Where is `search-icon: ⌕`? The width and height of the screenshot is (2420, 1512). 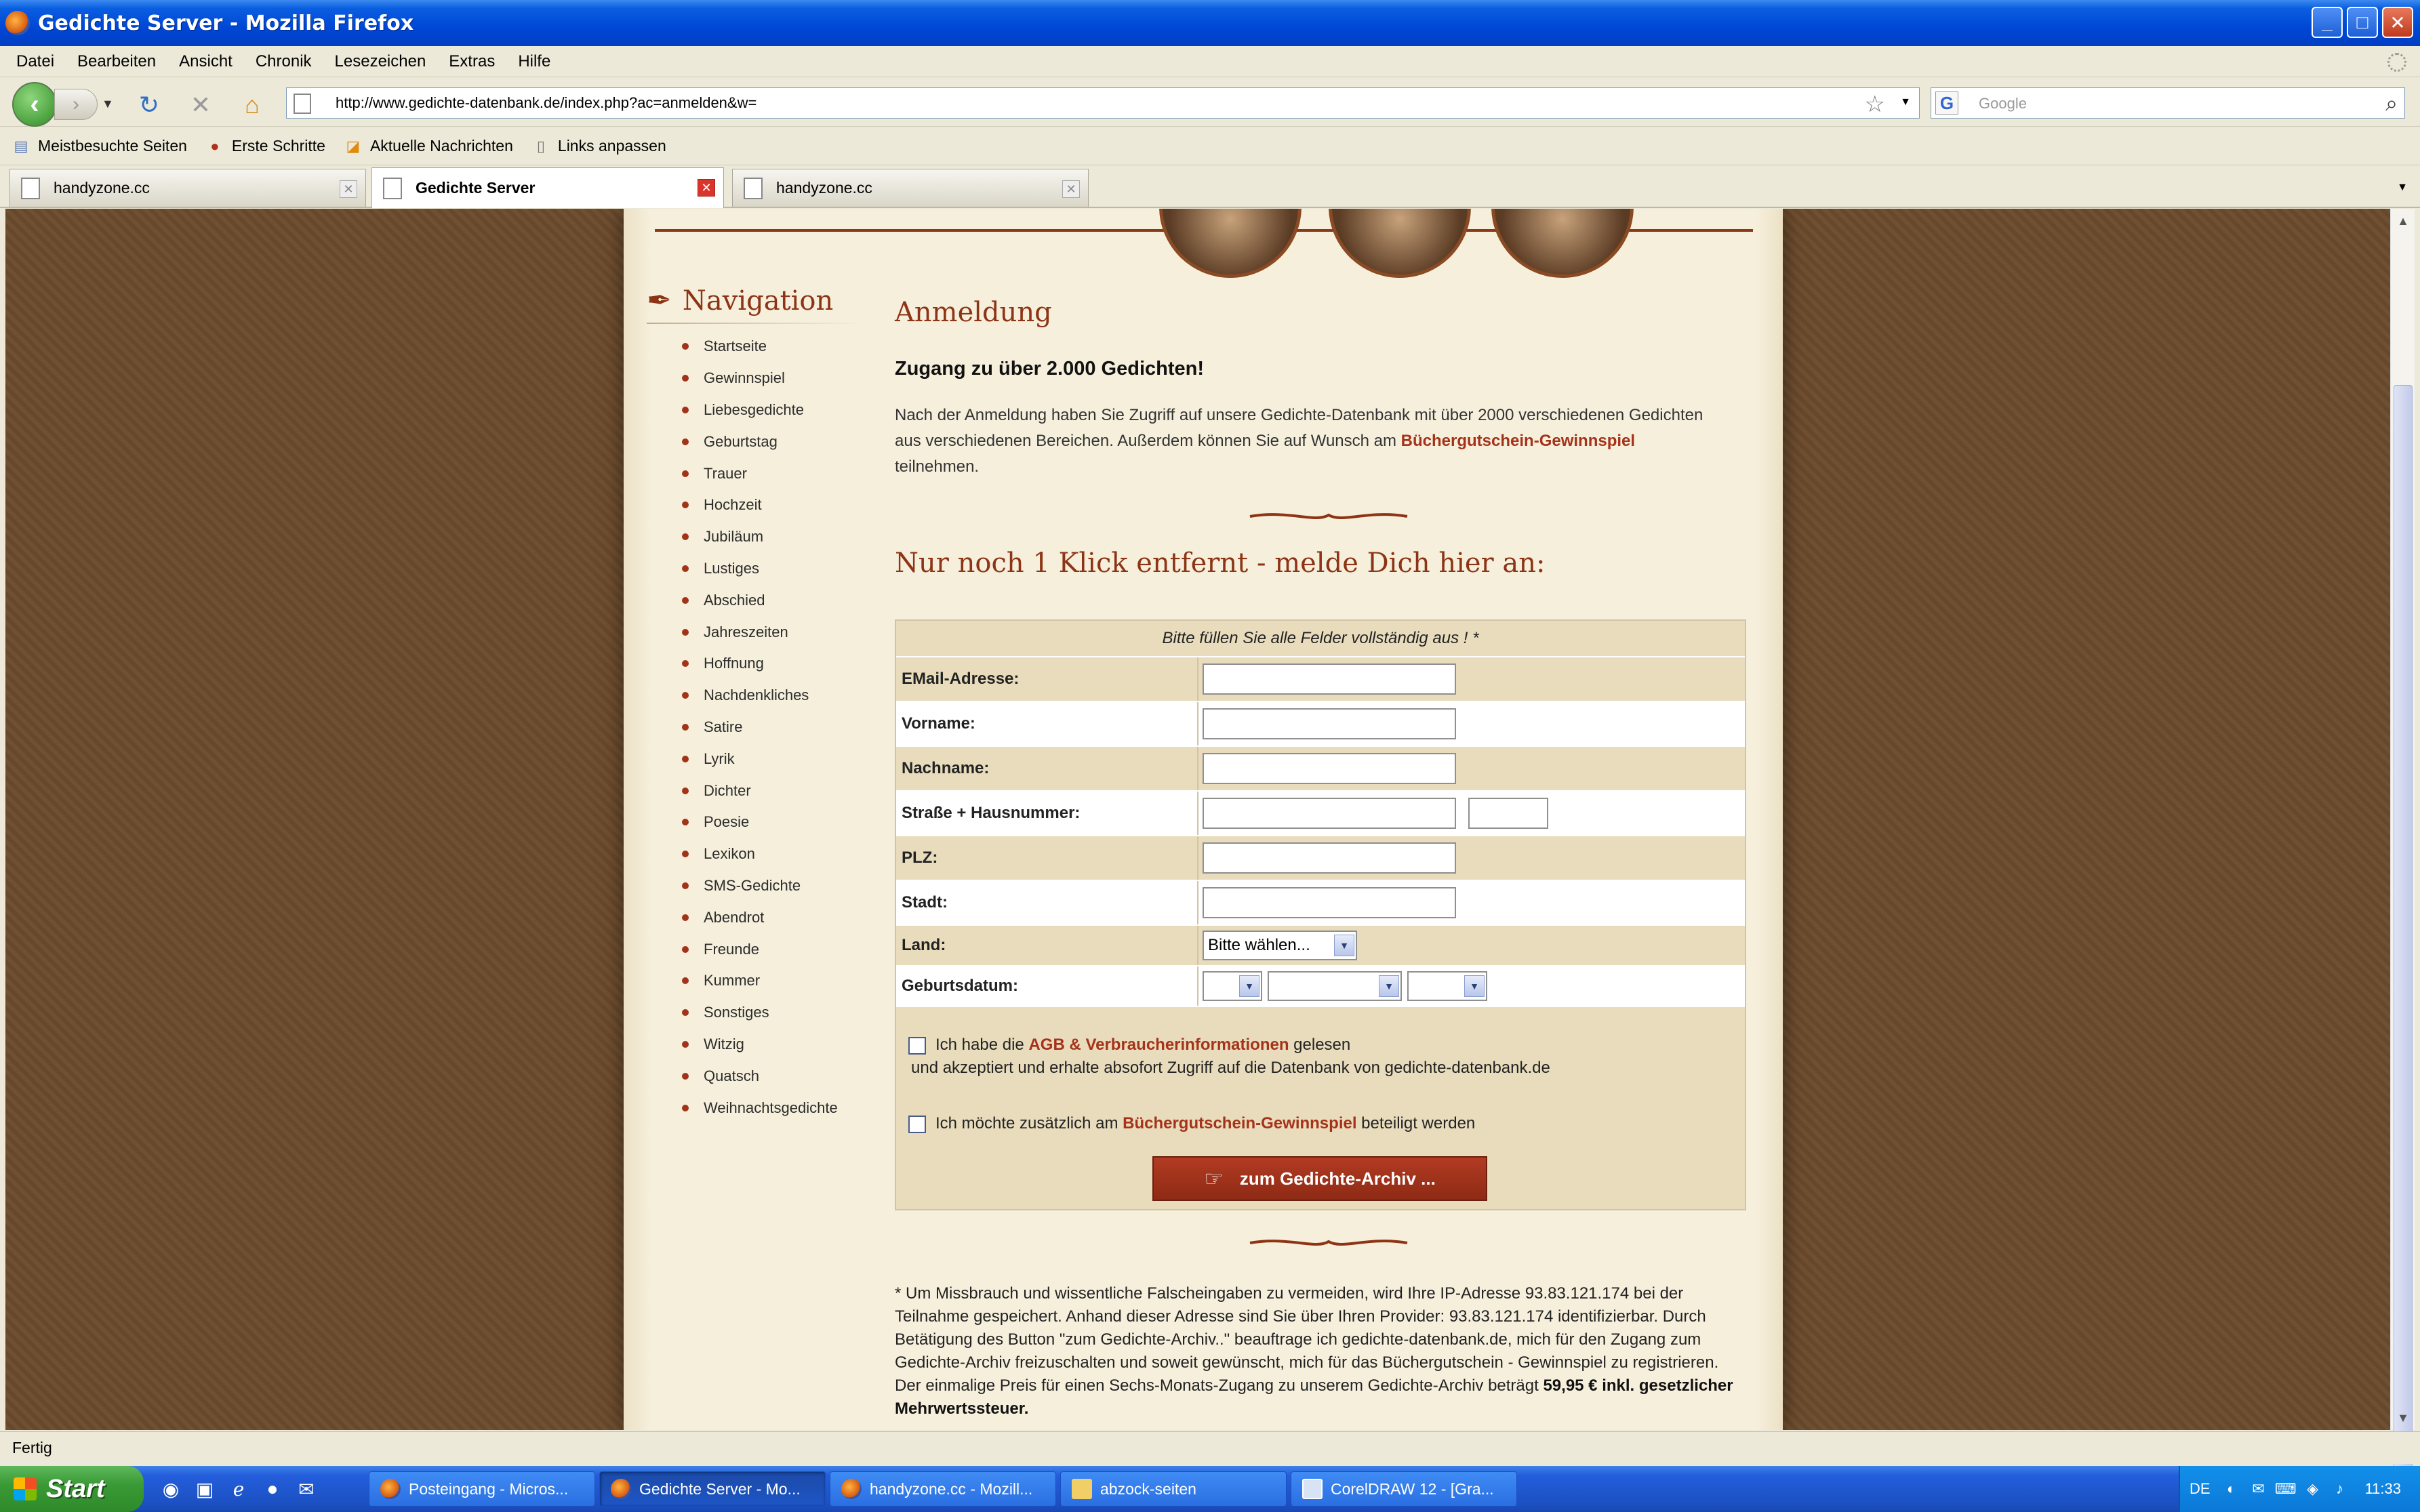 search-icon: ⌕ is located at coordinates (2392, 104).